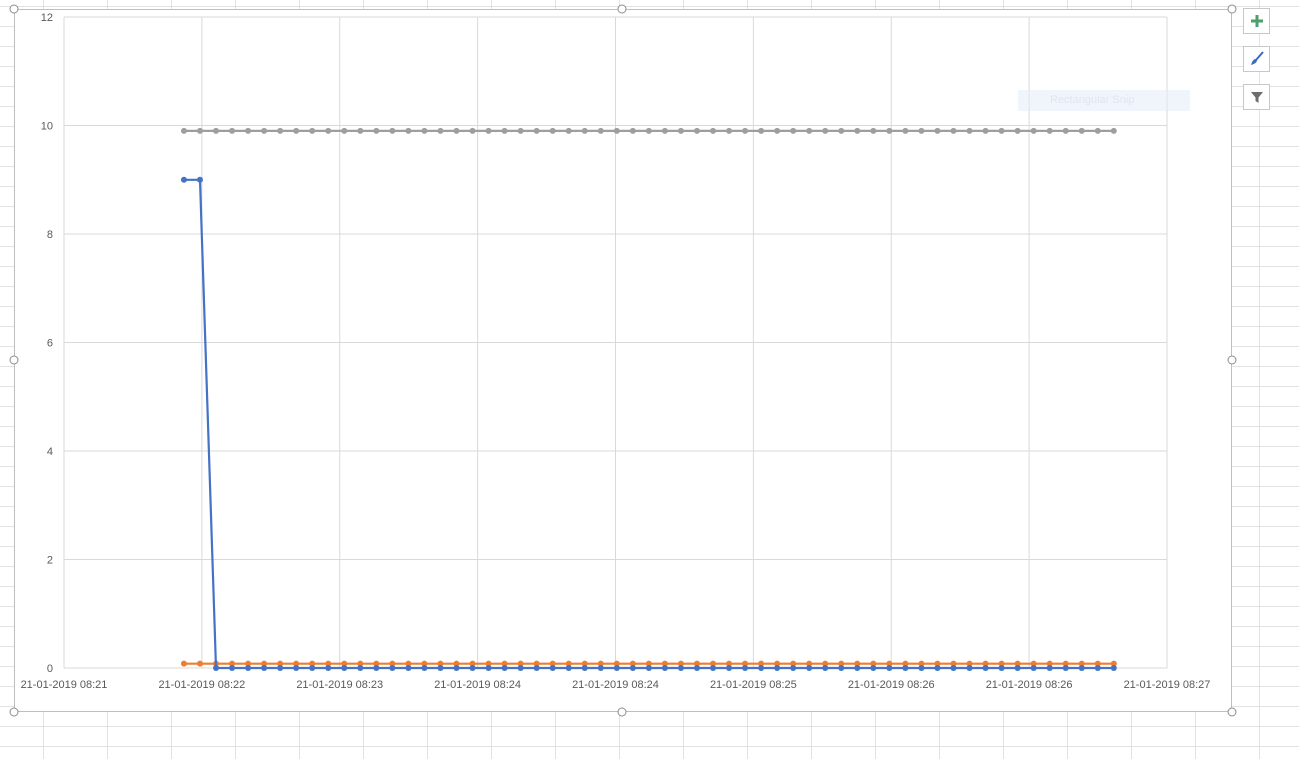  What do you see at coordinates (1104, 100) in the screenshot?
I see `ghost-tooltip: Rectangular Snip` at bounding box center [1104, 100].